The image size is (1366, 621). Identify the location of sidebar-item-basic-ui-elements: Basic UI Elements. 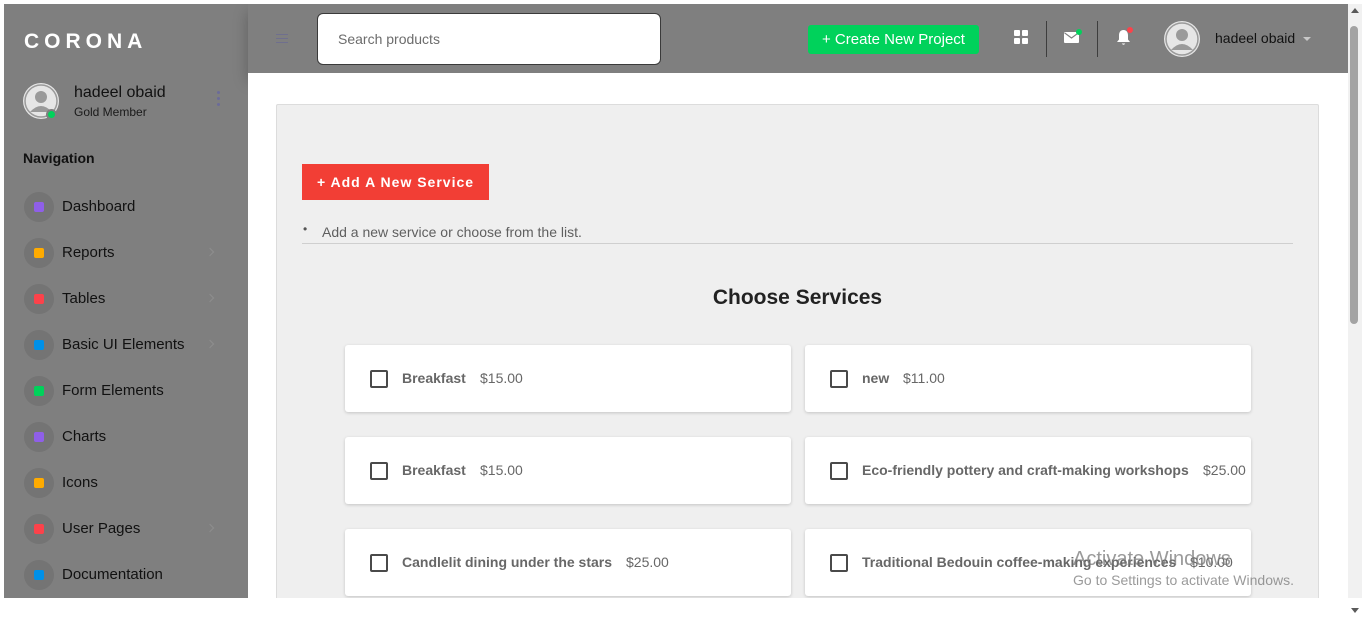
(126, 346).